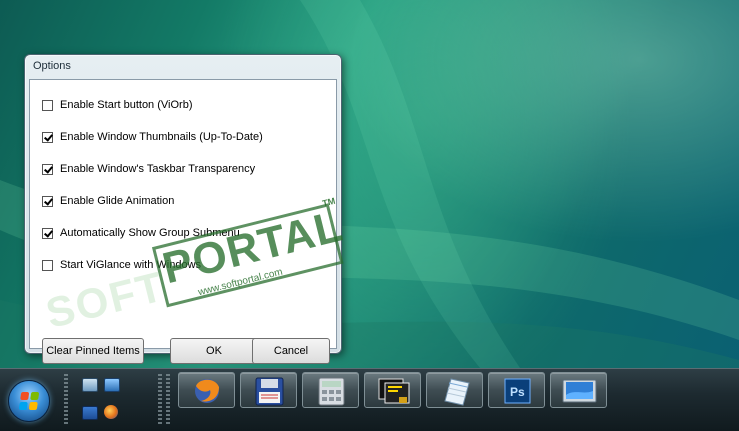 This screenshot has height=431, width=739. Describe the element at coordinates (93, 351) in the screenshot. I see `clear-pinned-items-button: Clear Pinned Items` at that location.